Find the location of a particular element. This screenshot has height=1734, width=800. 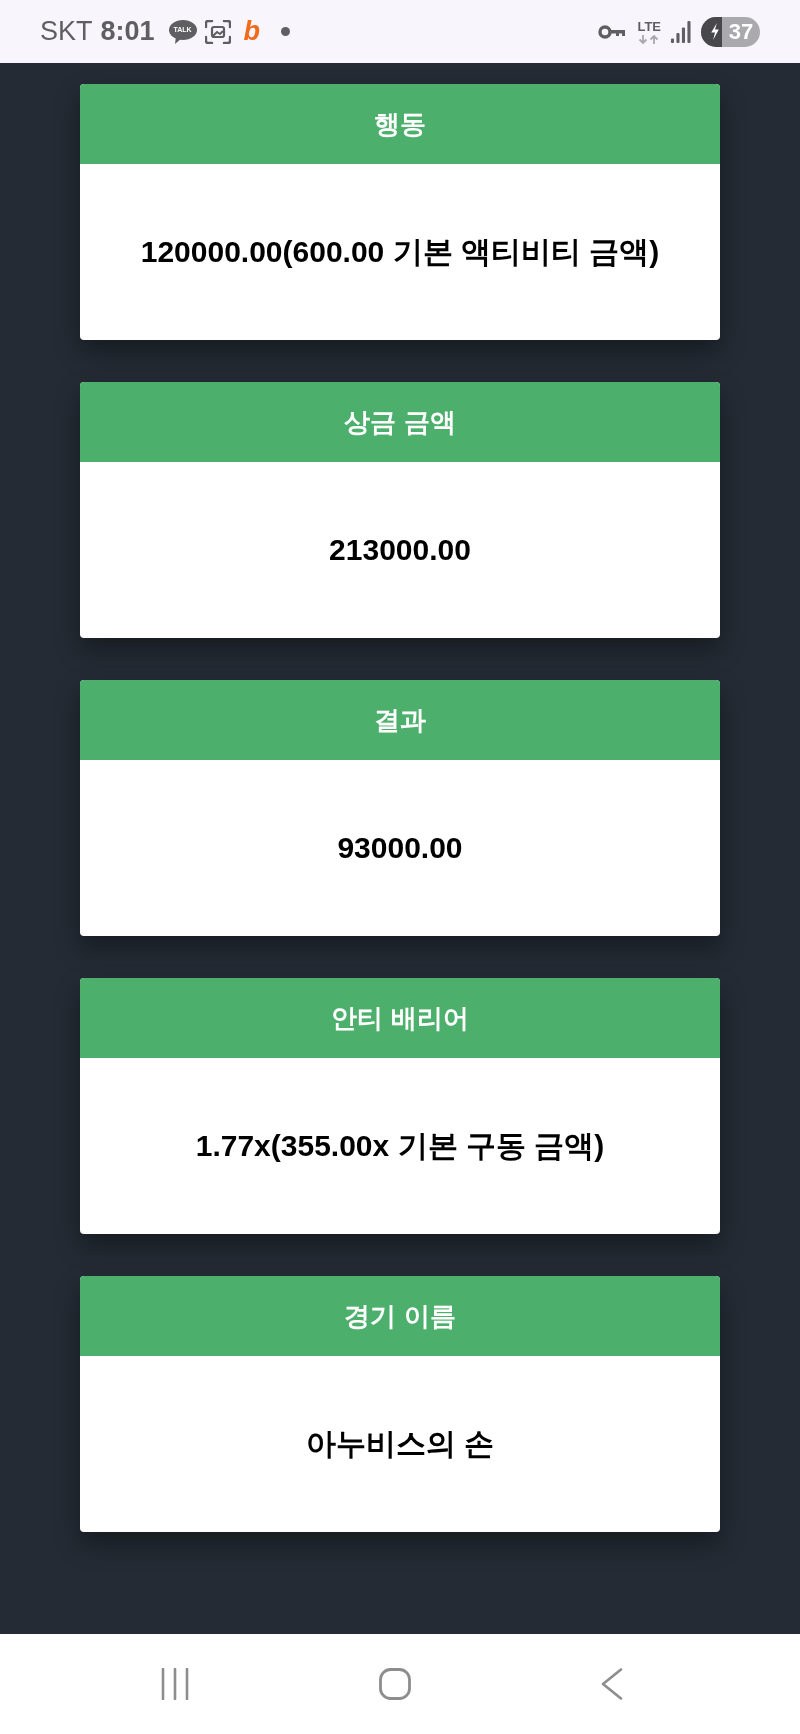

clock-time: 8:01 is located at coordinates (127, 31).